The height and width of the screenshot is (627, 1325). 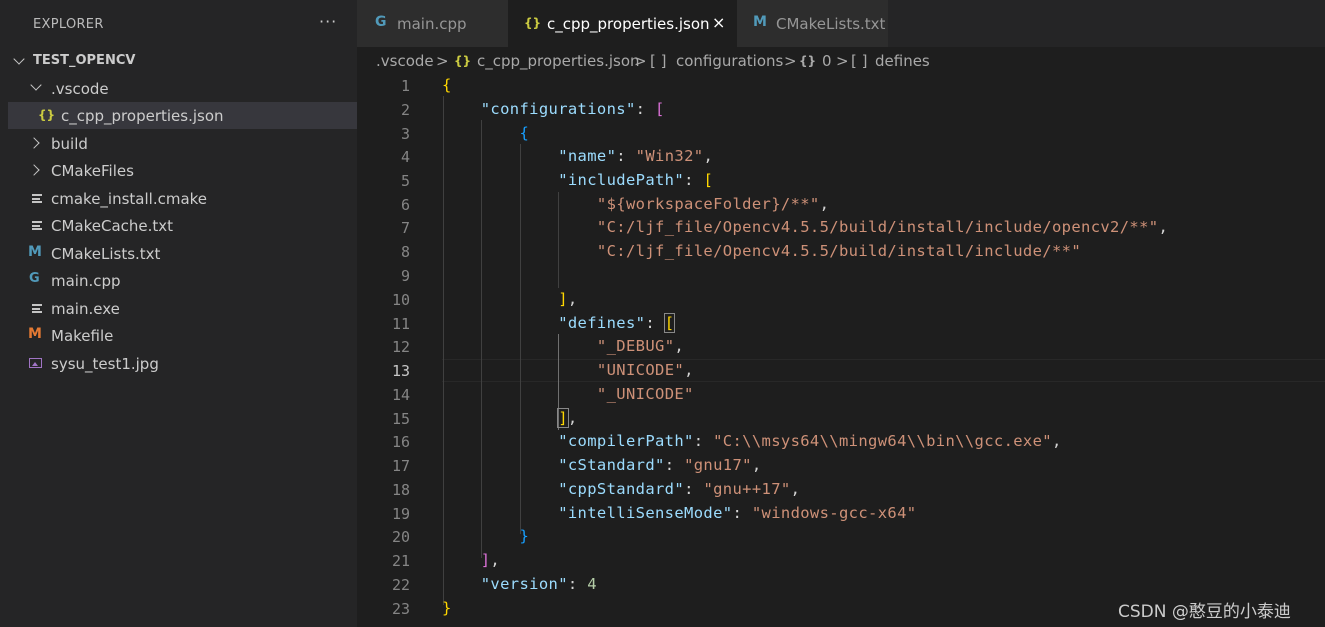 I want to click on code-line-2: "configurations": [, so click(x=572, y=109).